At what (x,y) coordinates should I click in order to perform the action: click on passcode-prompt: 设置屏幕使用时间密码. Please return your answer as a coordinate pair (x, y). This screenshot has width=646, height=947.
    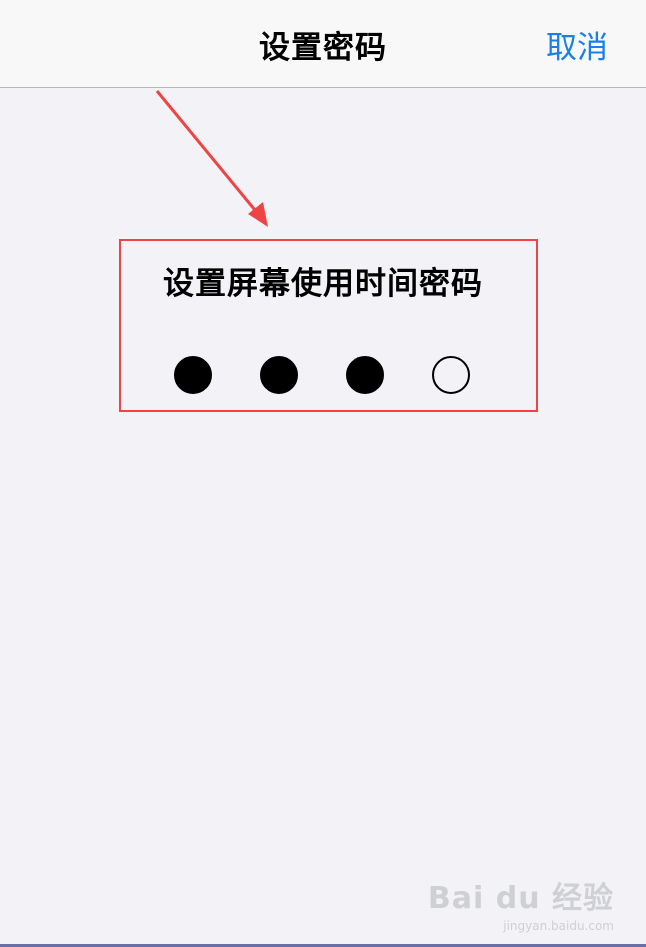
    Looking at the image, I should click on (323, 284).